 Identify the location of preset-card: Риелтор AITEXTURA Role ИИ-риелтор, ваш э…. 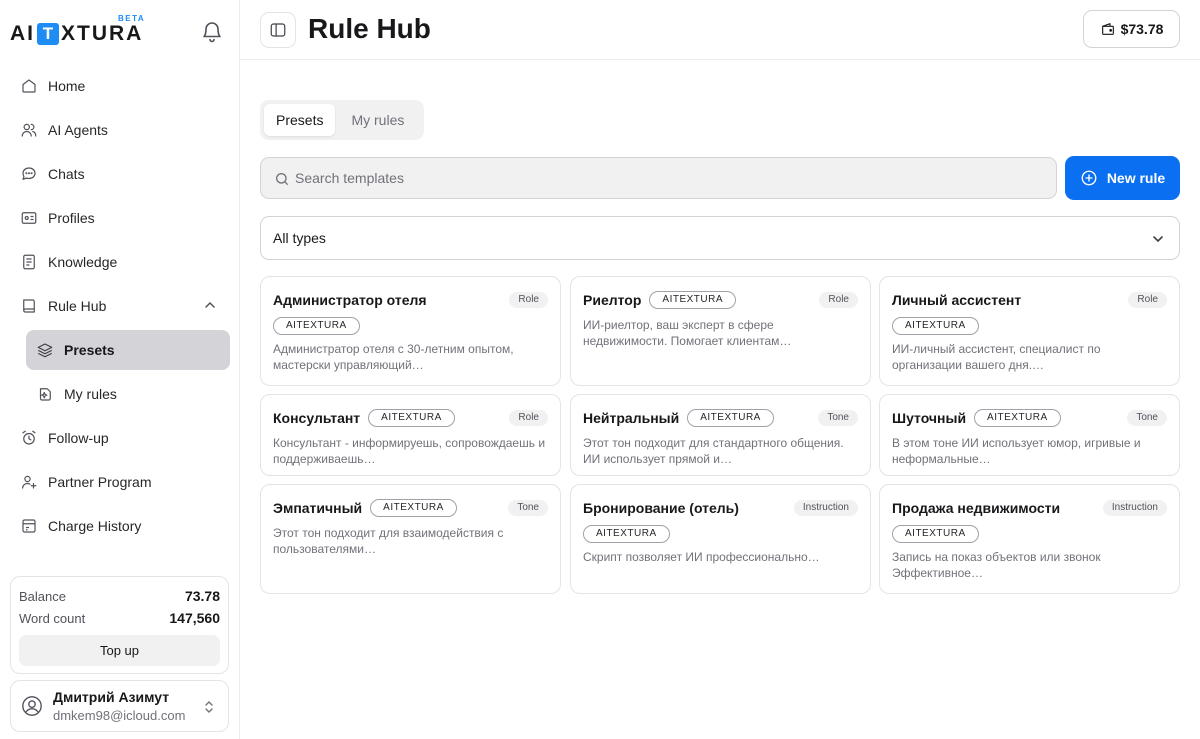
(720, 331).